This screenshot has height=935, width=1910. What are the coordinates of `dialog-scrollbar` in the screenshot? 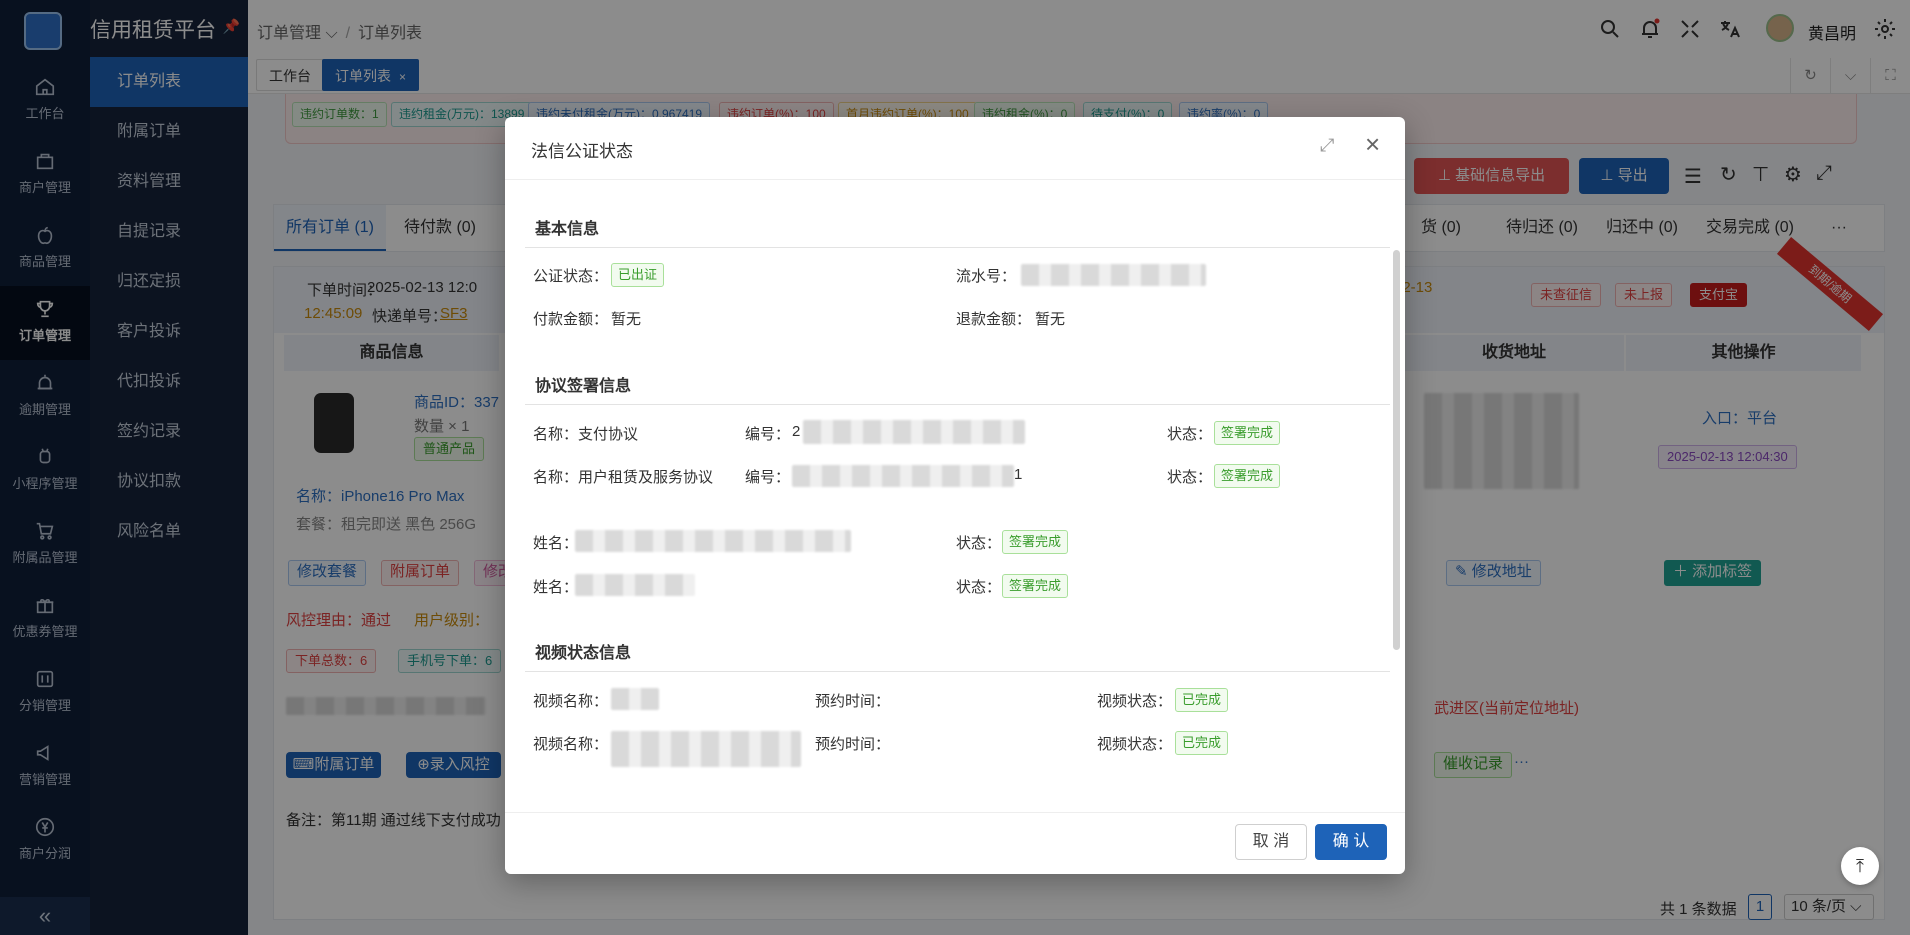 It's located at (1396, 450).